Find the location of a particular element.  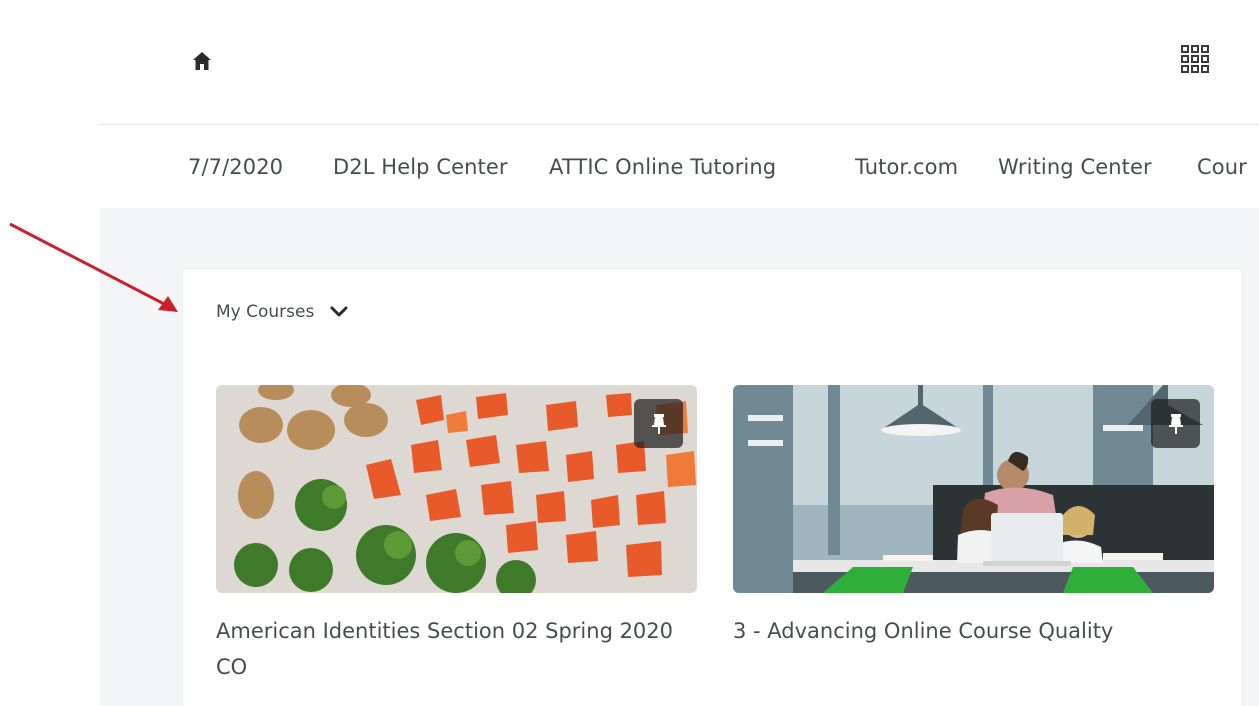

nav-link-courses: Cour is located at coordinates (1222, 167).